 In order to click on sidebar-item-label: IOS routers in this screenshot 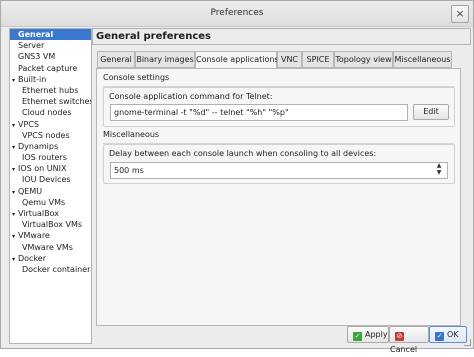, I will do `click(44, 158)`.